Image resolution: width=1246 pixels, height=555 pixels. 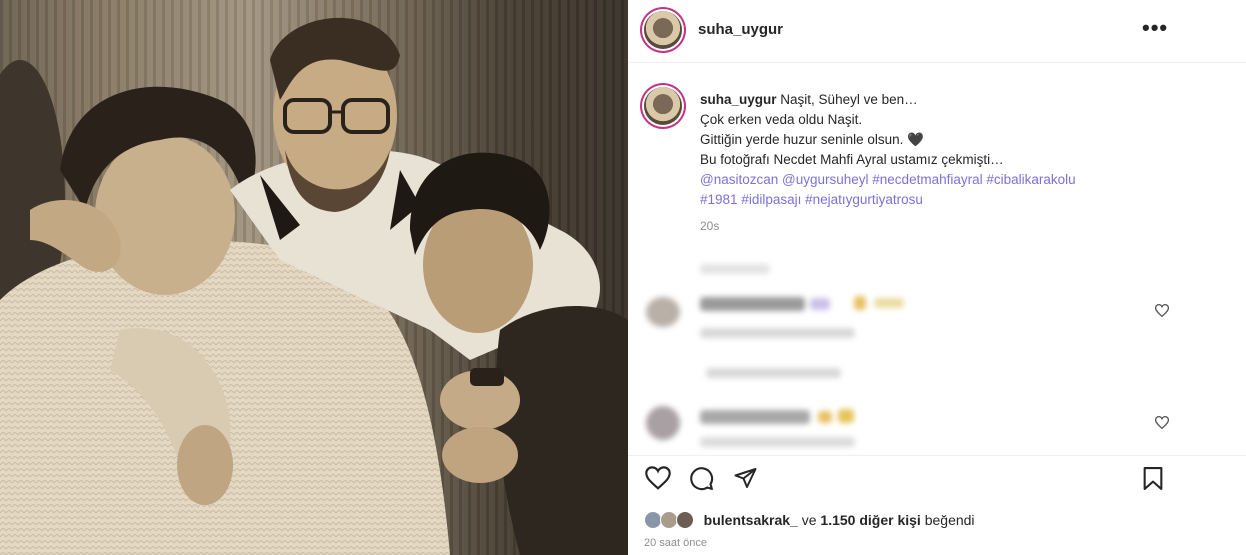 I want to click on actions-divider, so click(x=937, y=455).